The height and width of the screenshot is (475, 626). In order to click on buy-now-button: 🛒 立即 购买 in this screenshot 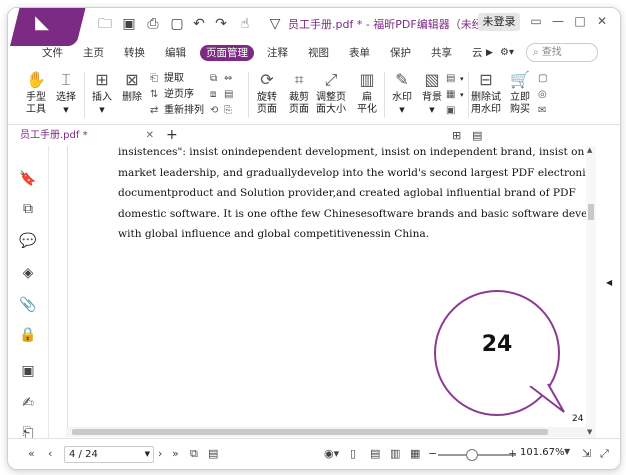, I will do `click(520, 93)`.